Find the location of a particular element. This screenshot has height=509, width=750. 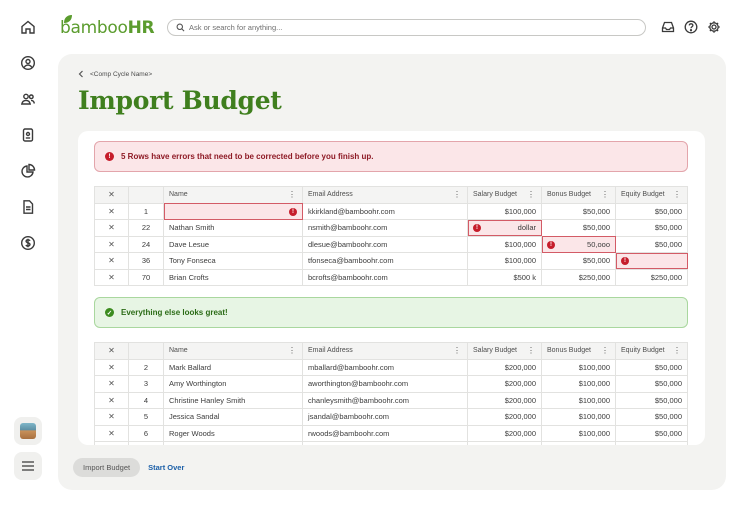

email-cell: kkirkland@bamboohr.com is located at coordinates (385, 211).